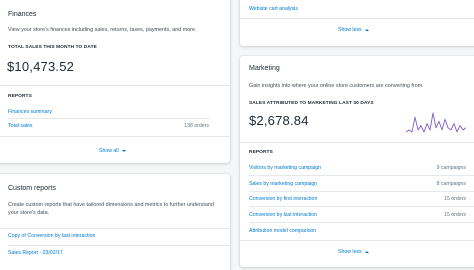  I want to click on show-all-button: Show all, so click(112, 151).